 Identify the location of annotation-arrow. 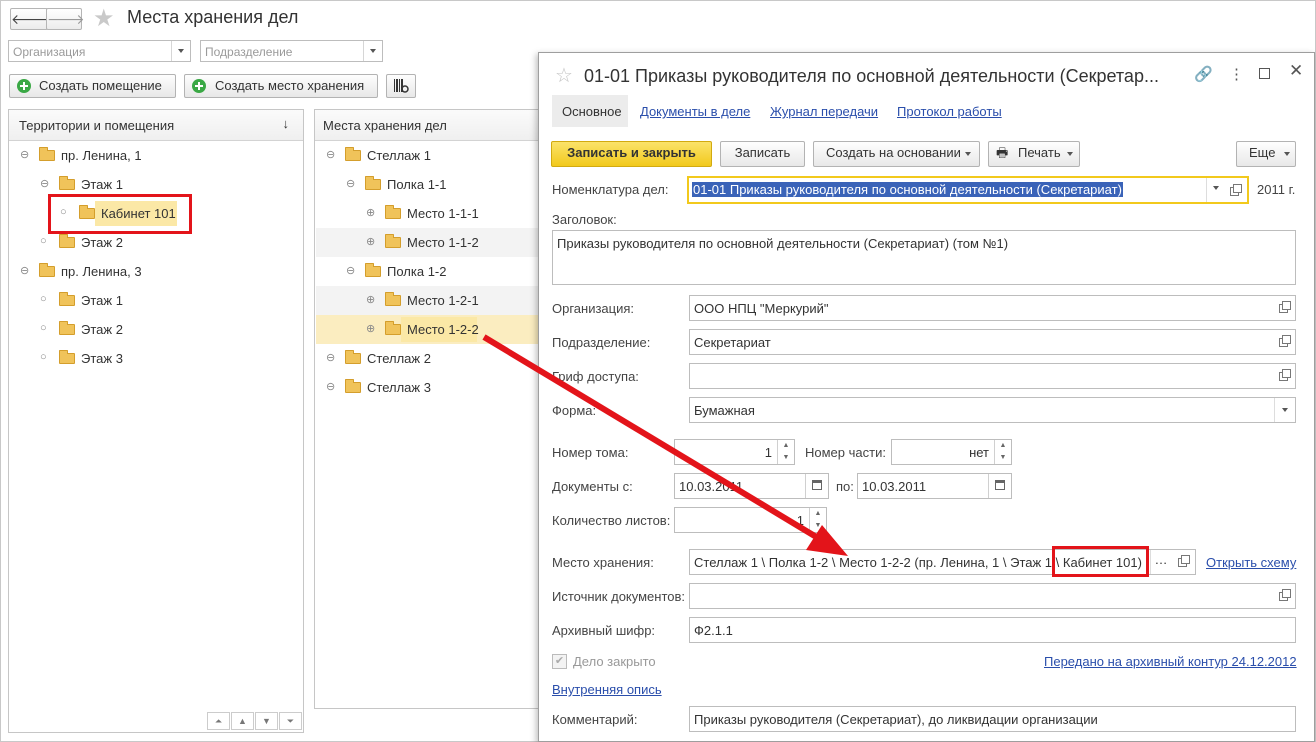
(665, 445).